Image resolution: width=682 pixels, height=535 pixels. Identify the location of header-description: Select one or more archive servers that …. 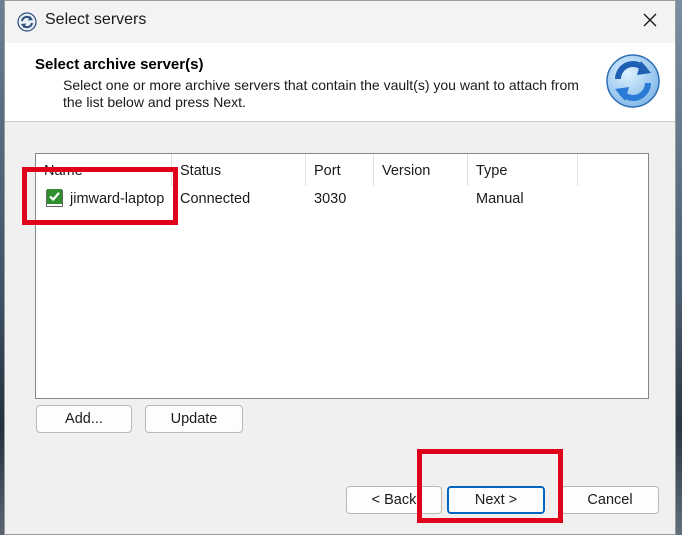
(321, 93).